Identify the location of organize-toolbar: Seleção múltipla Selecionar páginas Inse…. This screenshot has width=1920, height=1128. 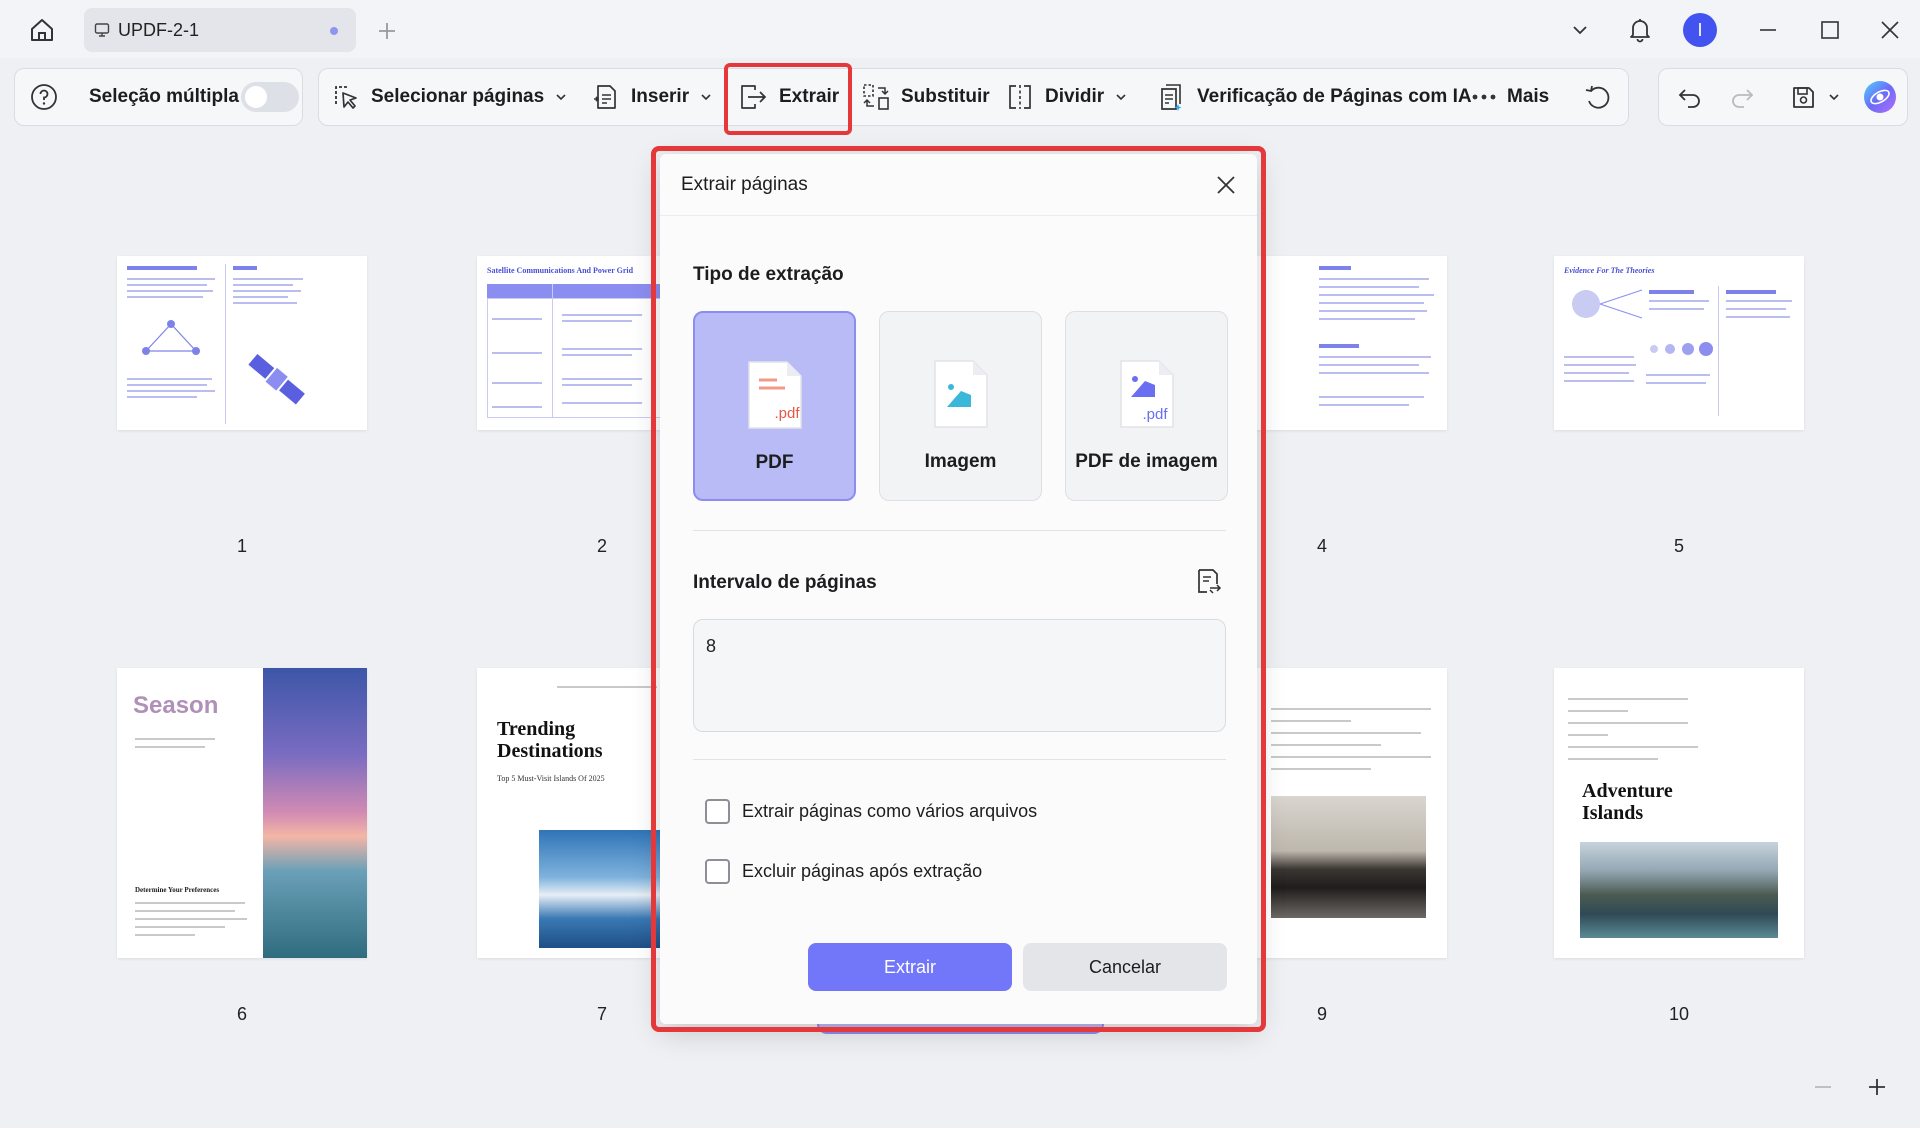
(960, 98).